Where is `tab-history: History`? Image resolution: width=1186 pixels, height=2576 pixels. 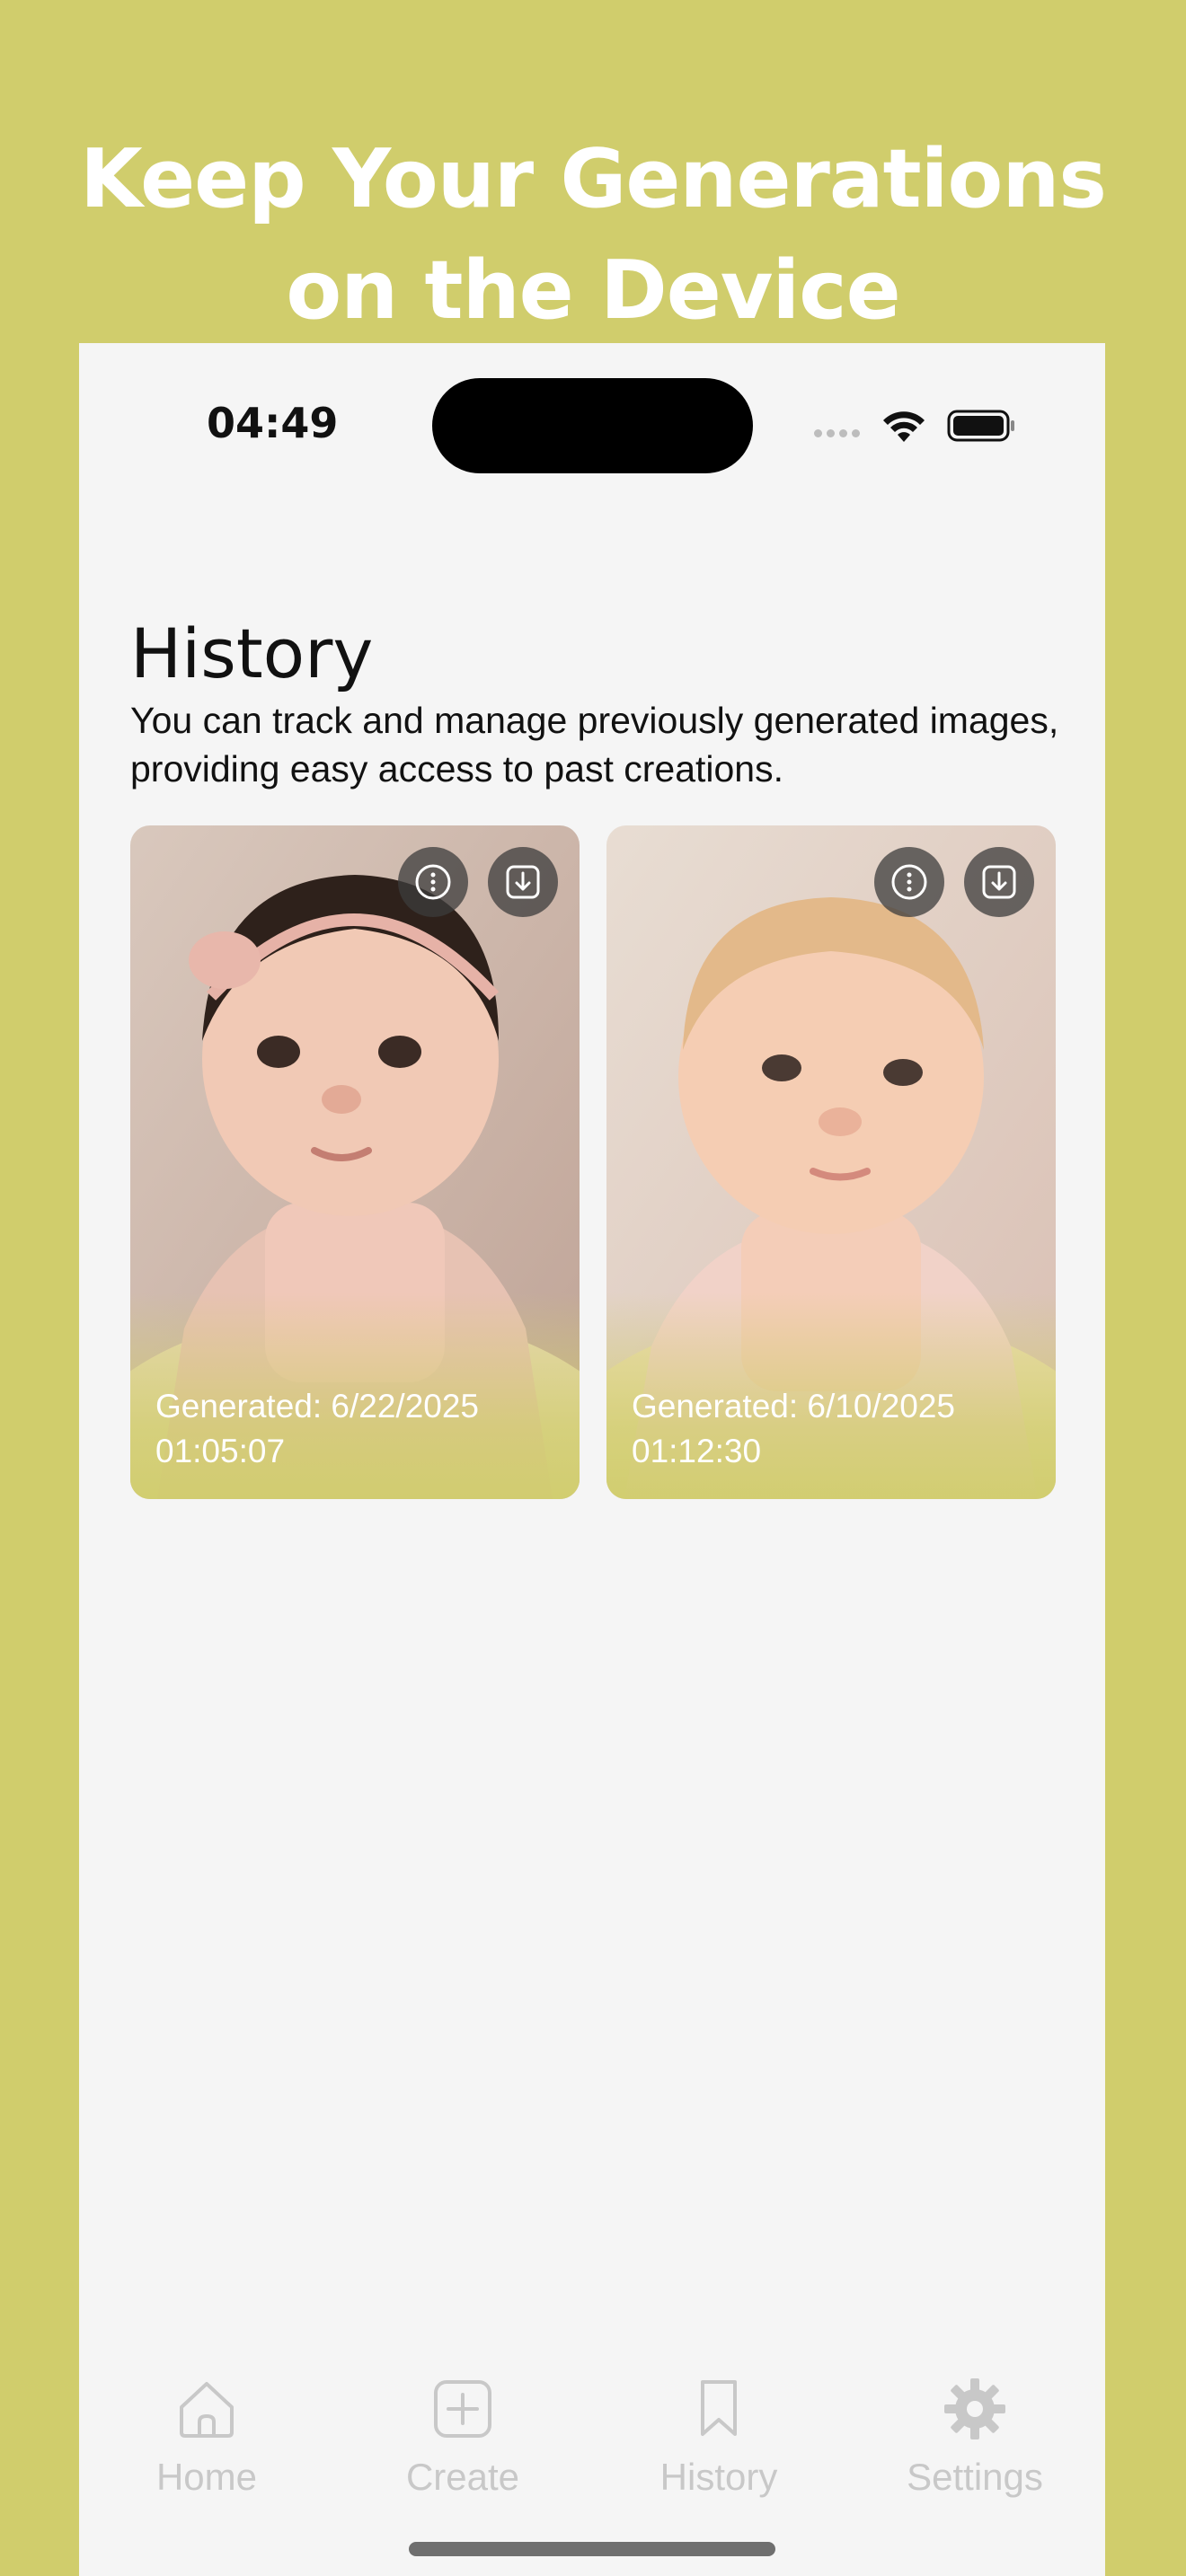 tab-history: History is located at coordinates (719, 2436).